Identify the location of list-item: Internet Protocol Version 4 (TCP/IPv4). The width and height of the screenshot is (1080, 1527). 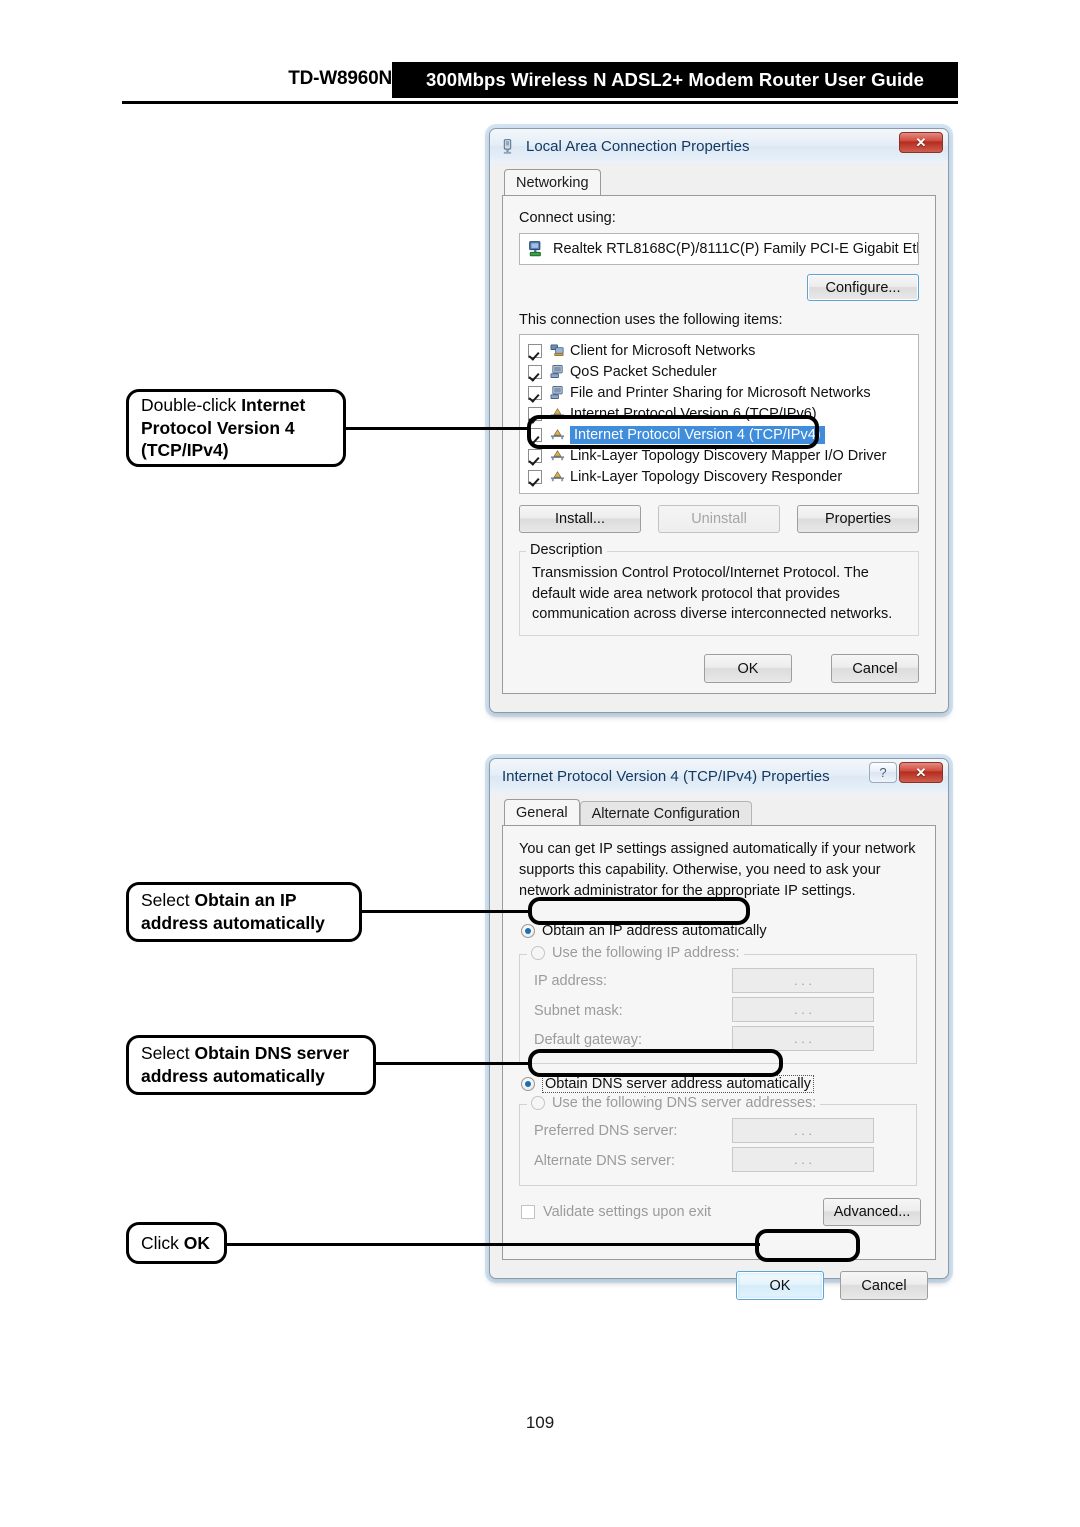
(719, 434).